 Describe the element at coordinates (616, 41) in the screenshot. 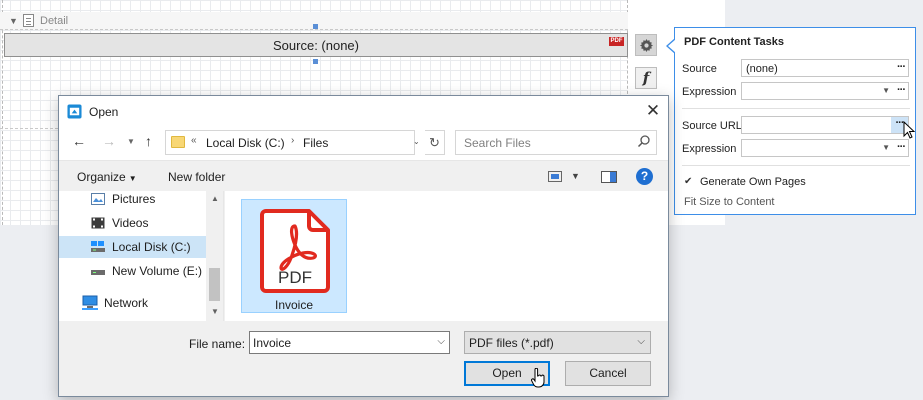

I see `pdf-badge-icon: PDF` at that location.